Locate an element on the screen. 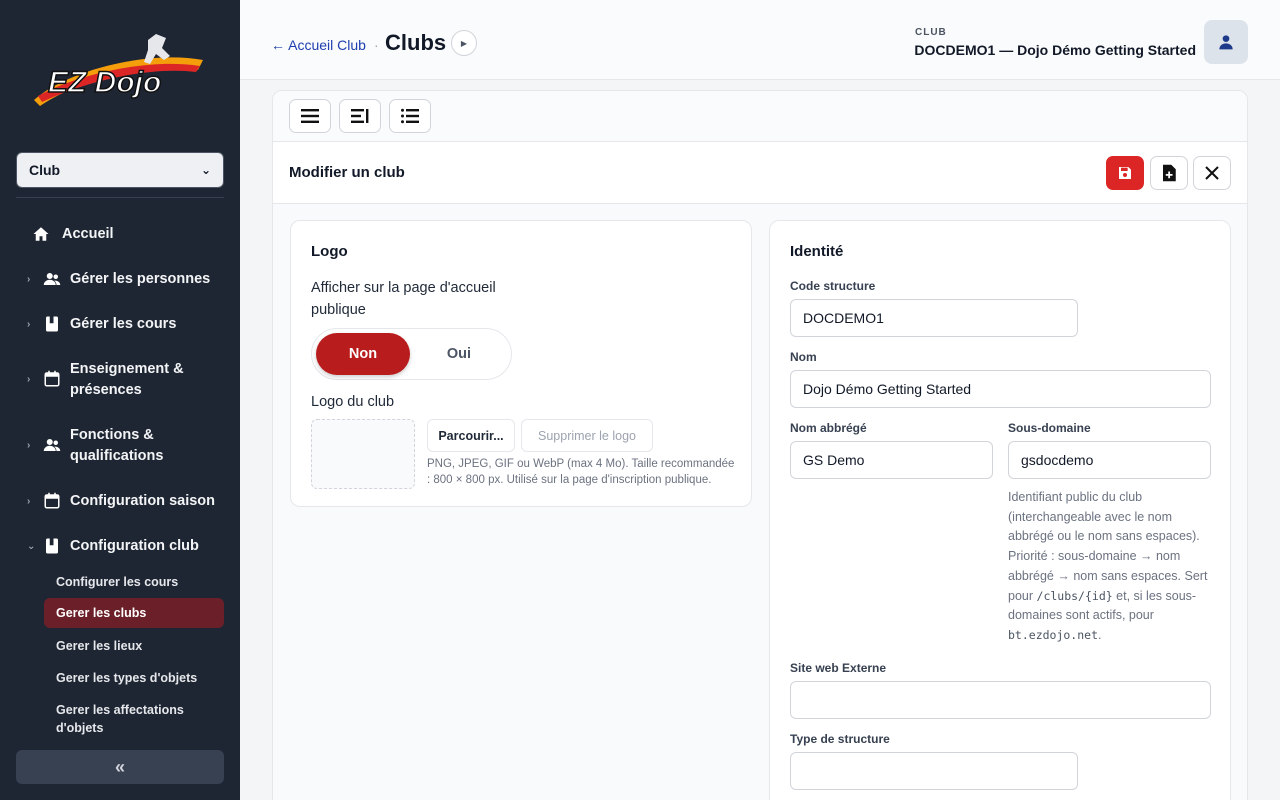 The image size is (1280, 800). sidebar-item-label: Enseignement & présences is located at coordinates (127, 379).